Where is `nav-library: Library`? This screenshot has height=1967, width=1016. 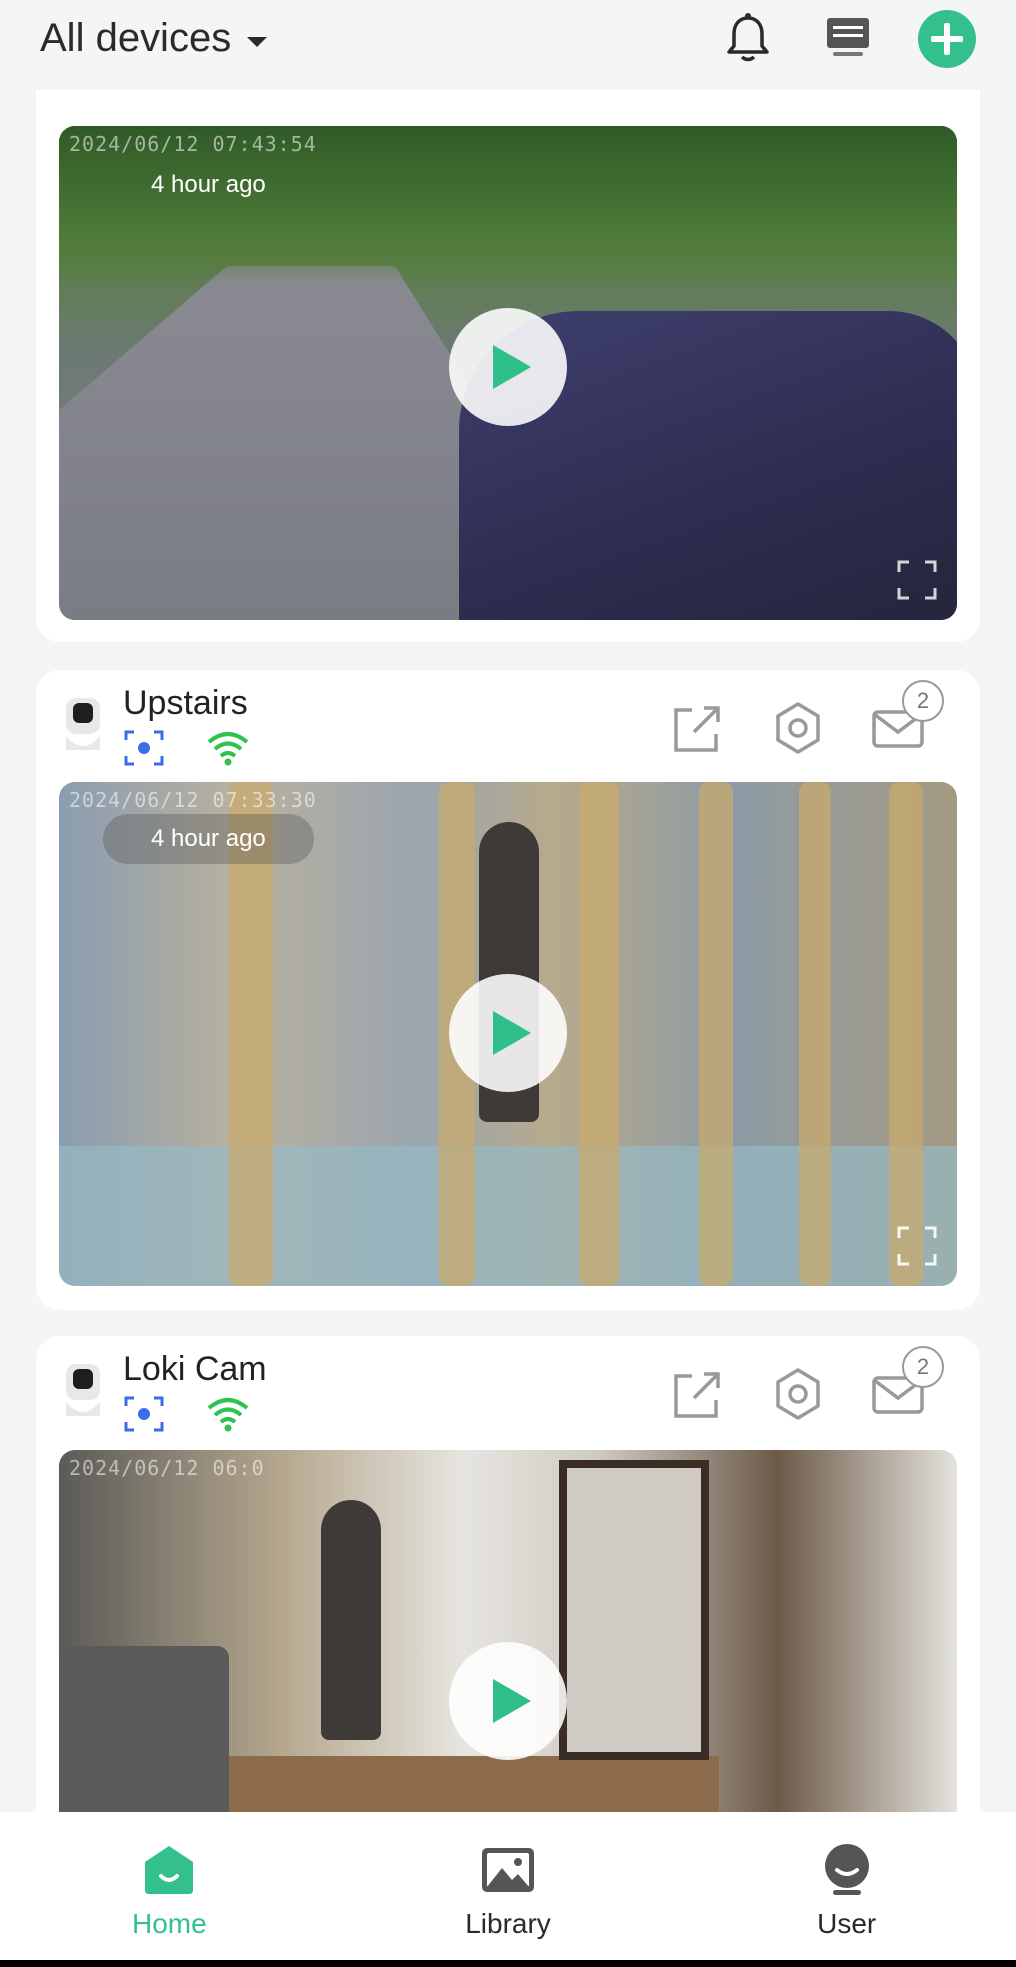 nav-library: Library is located at coordinates (508, 1886).